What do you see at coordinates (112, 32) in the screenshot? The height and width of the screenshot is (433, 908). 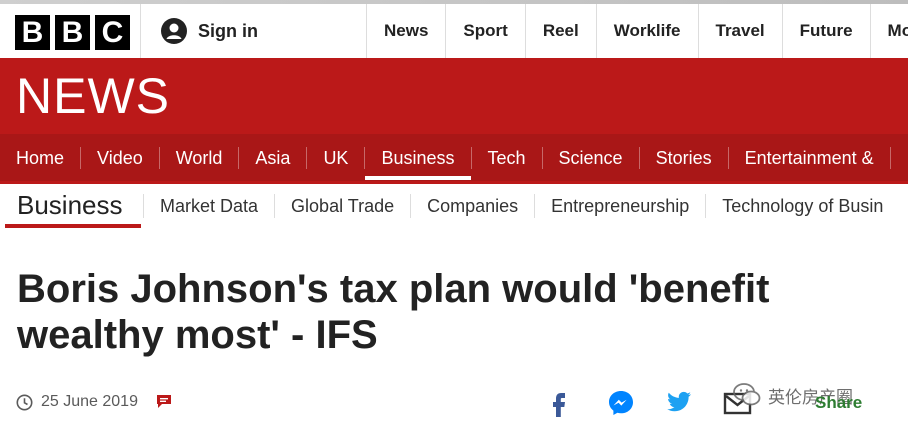 I see `logo-letter: C` at bounding box center [112, 32].